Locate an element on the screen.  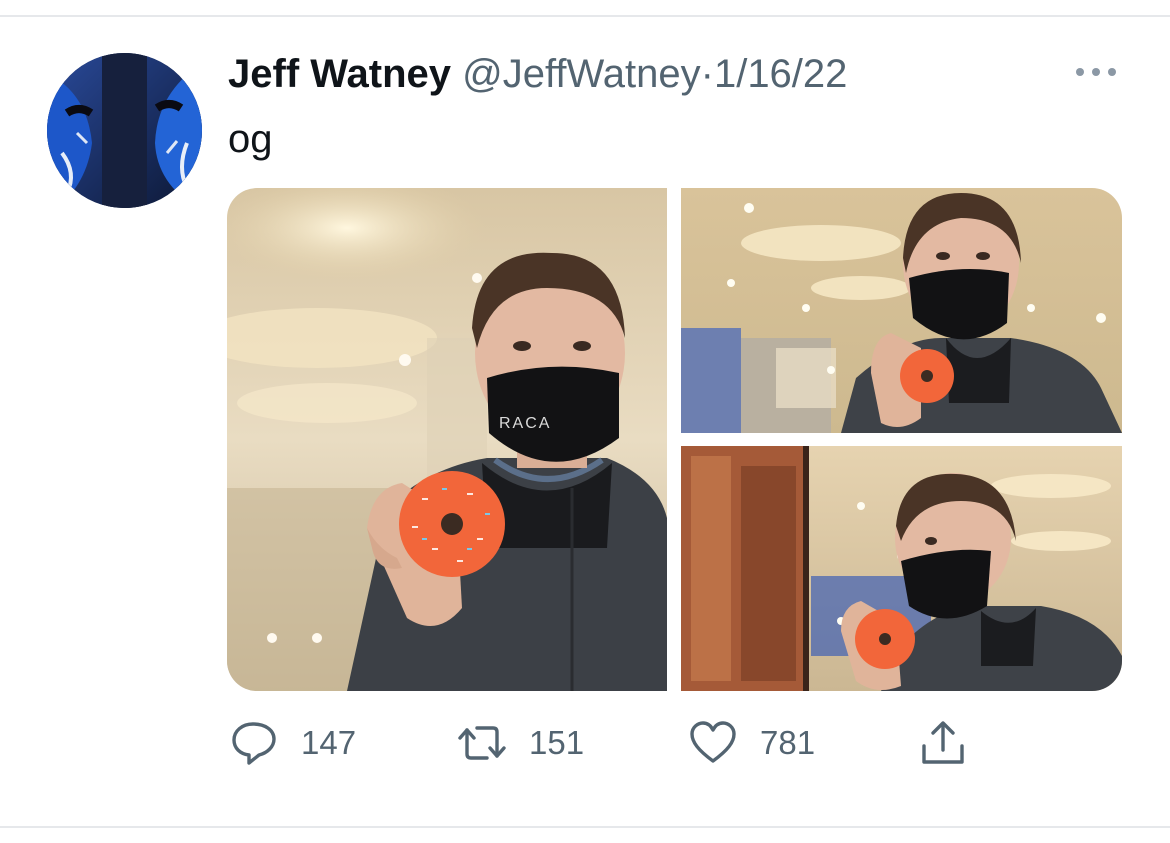
reply-button: 147 is located at coordinates (292, 743).